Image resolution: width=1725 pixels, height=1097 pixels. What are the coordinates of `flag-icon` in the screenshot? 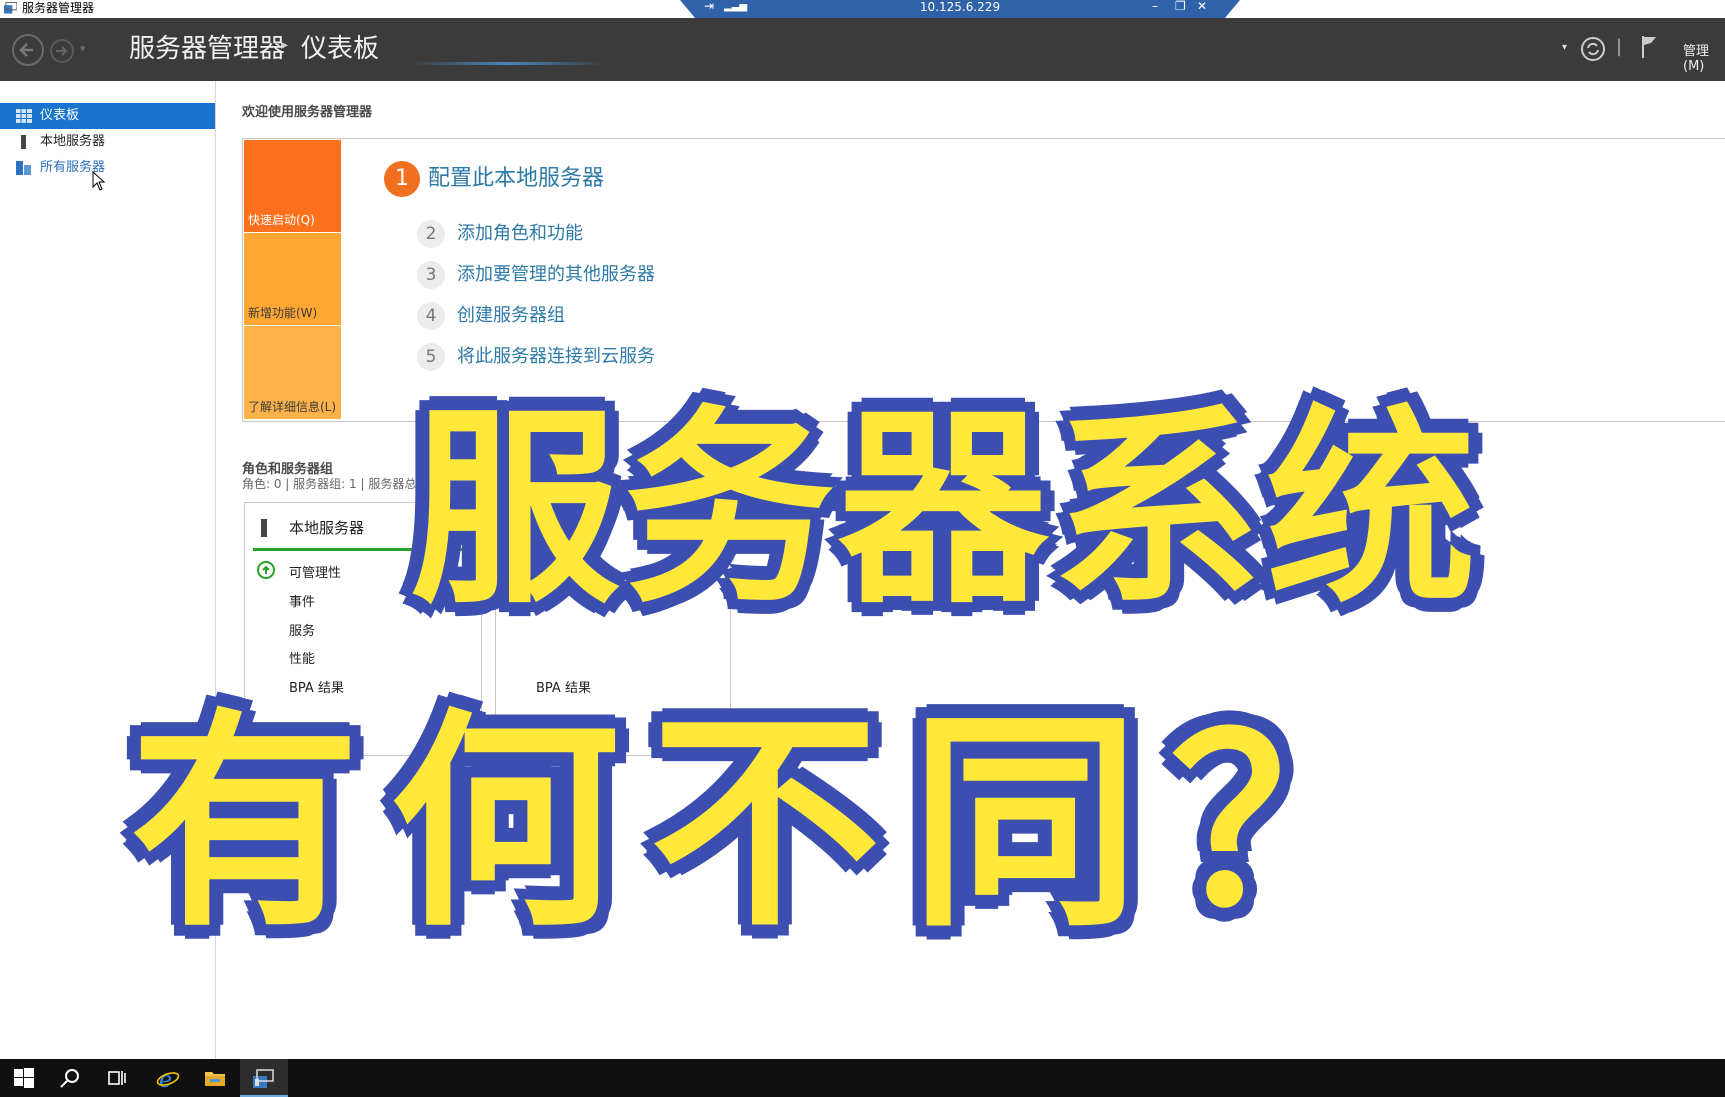 It's located at (1649, 47).